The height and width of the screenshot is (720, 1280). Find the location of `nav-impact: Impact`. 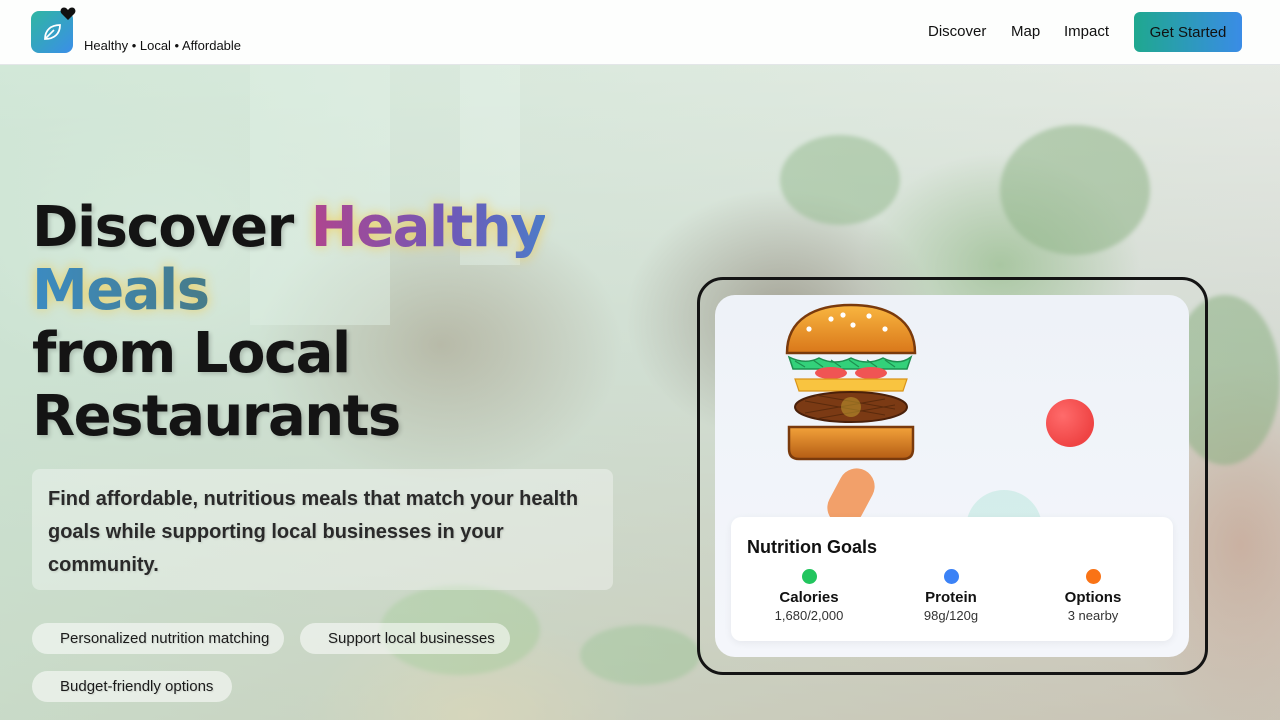

nav-impact: Impact is located at coordinates (1086, 31).